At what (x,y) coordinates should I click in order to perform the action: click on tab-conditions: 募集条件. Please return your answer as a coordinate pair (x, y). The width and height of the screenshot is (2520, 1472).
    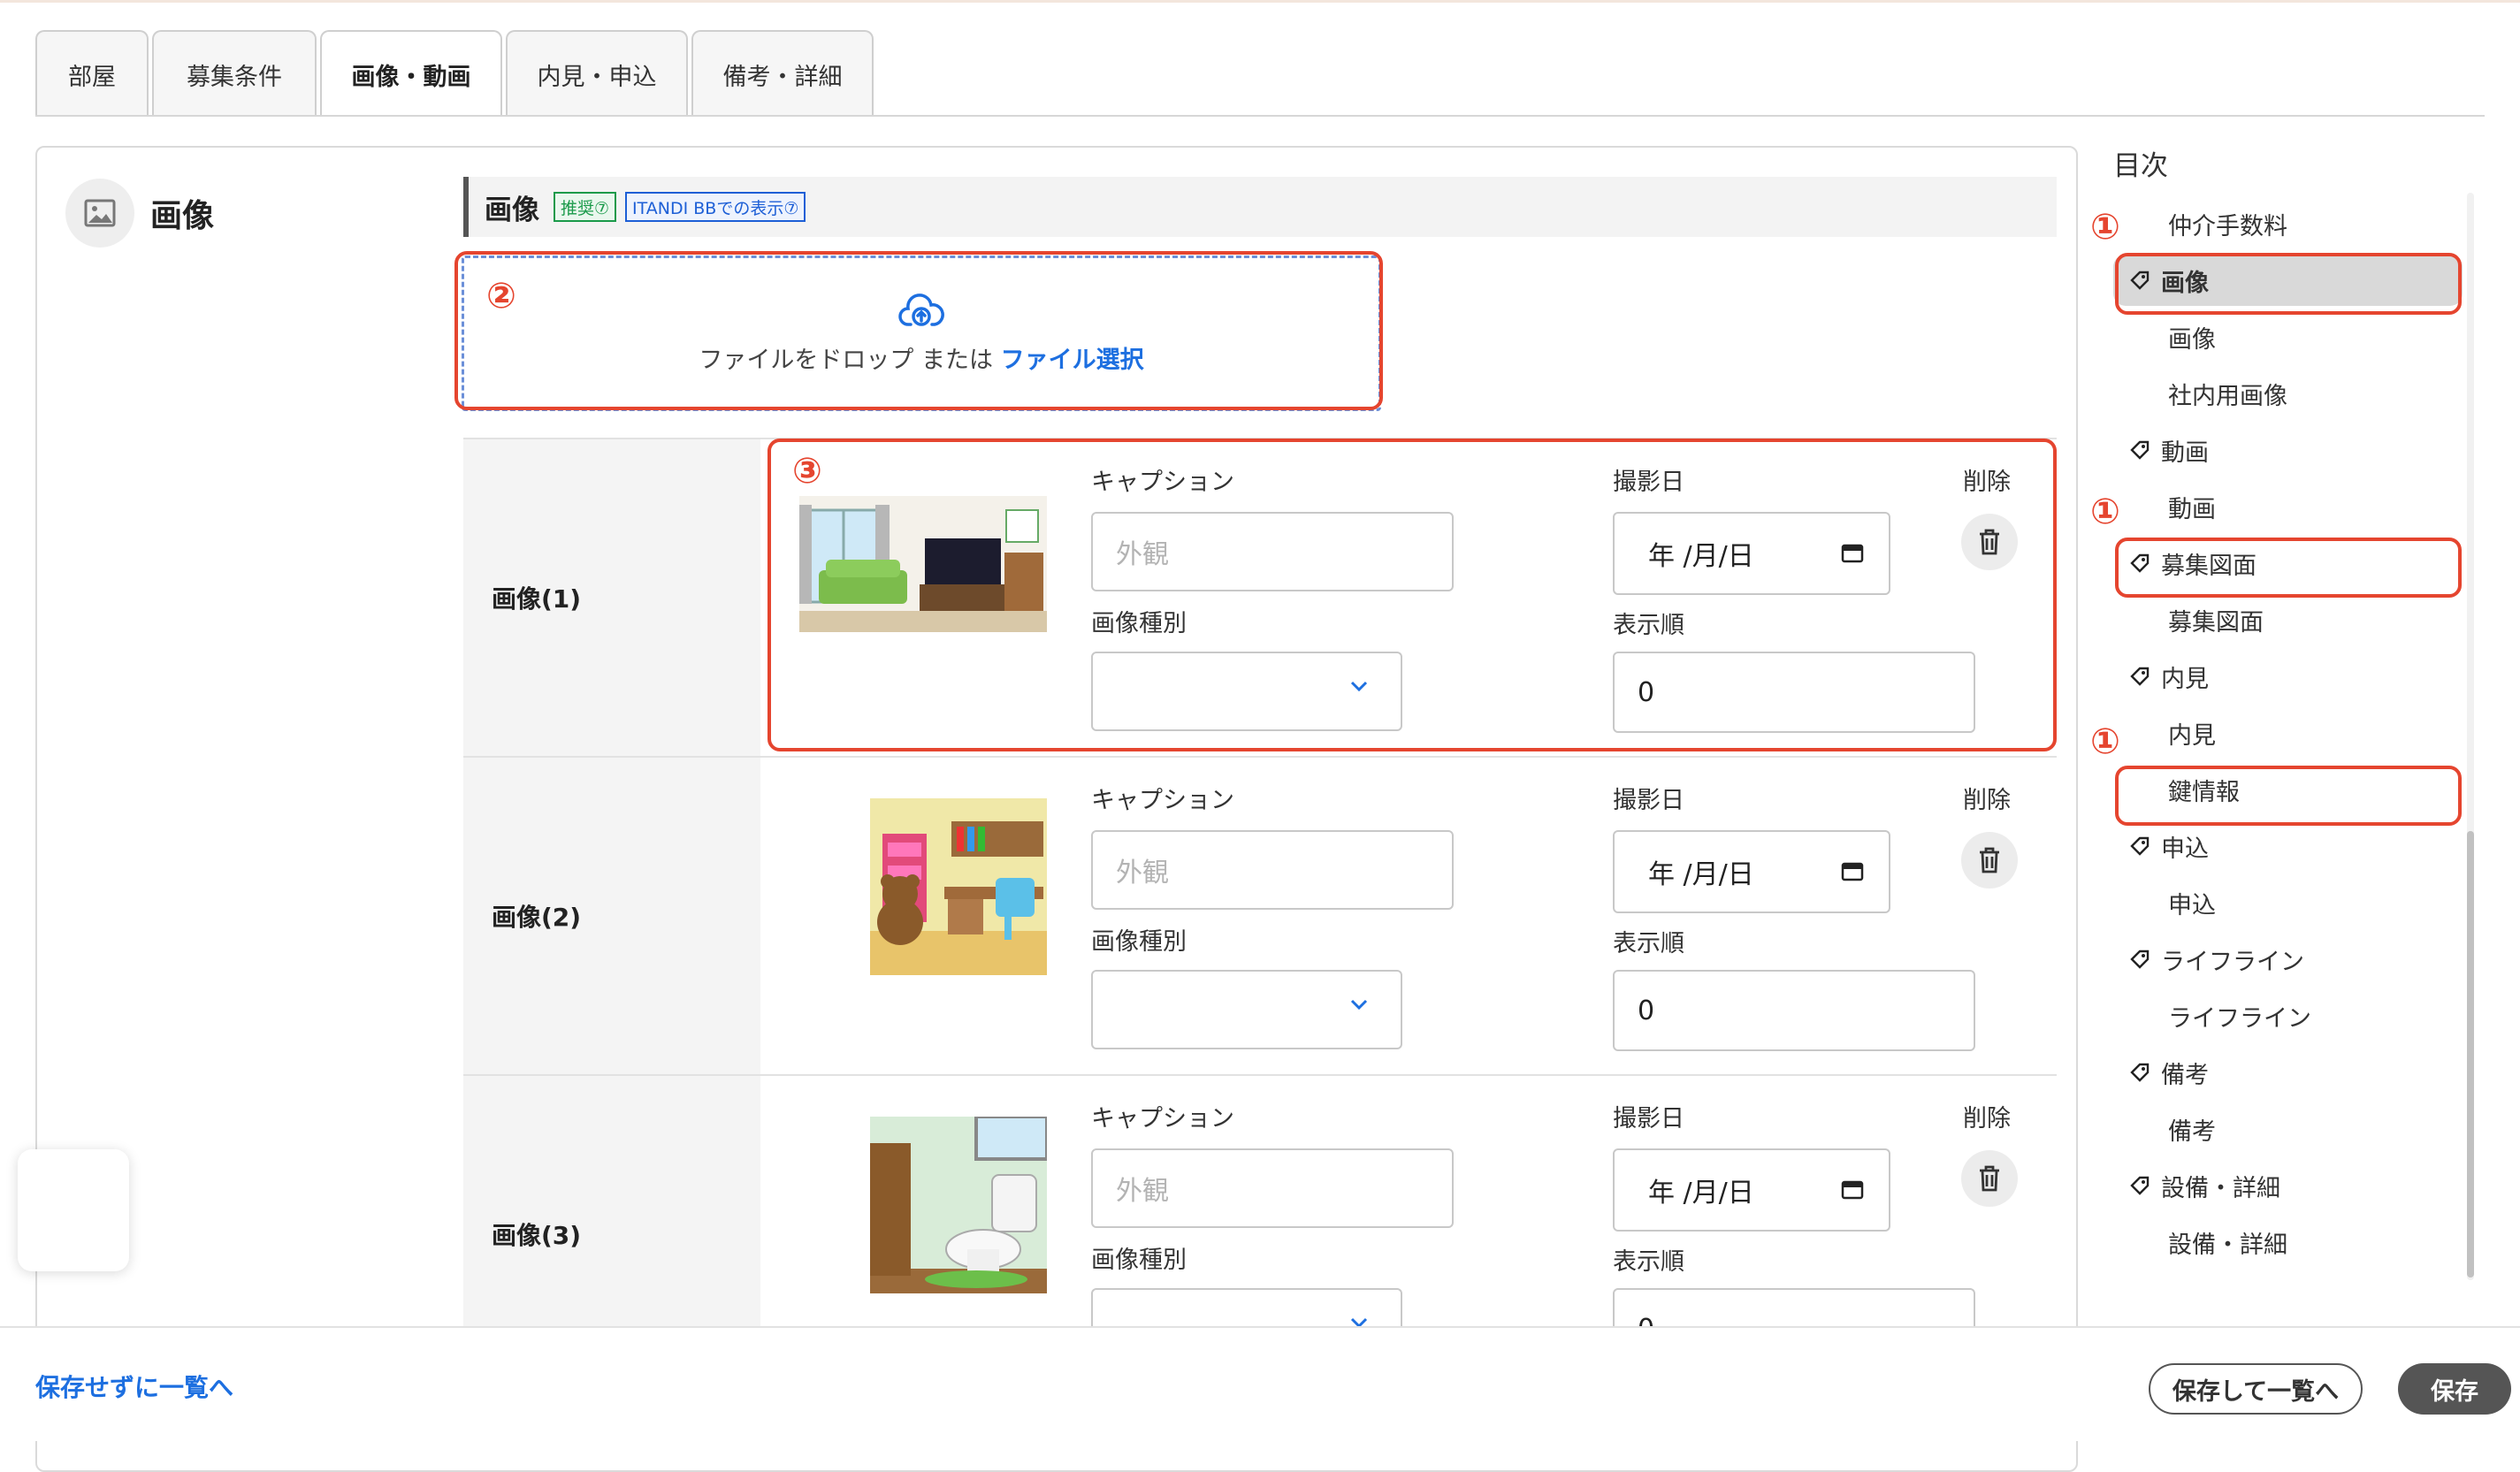
    Looking at the image, I should click on (234, 74).